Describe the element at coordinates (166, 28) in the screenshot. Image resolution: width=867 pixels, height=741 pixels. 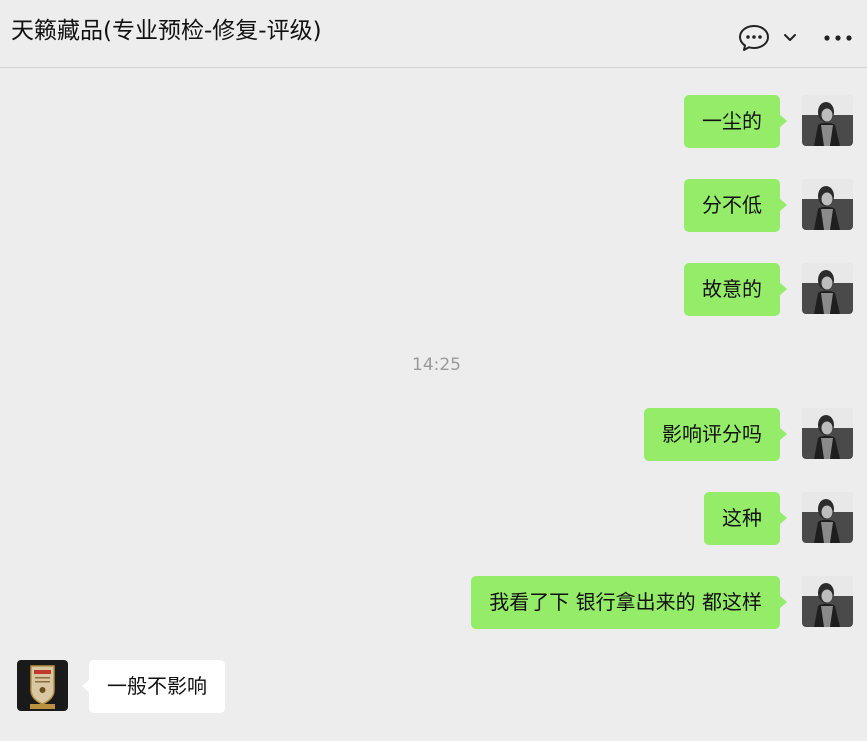
I see `chat-title: 天籁藏品(专业预检-修复-评级)` at that location.